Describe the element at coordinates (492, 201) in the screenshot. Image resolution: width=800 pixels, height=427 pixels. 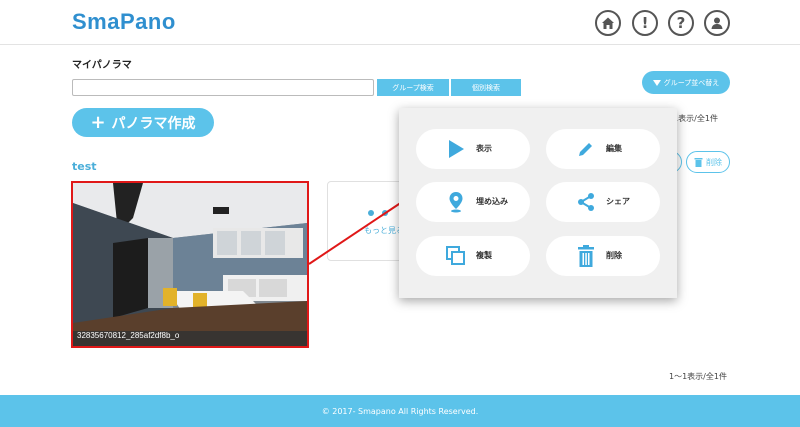
I see `menu-embed-label: 埋め込み` at that location.